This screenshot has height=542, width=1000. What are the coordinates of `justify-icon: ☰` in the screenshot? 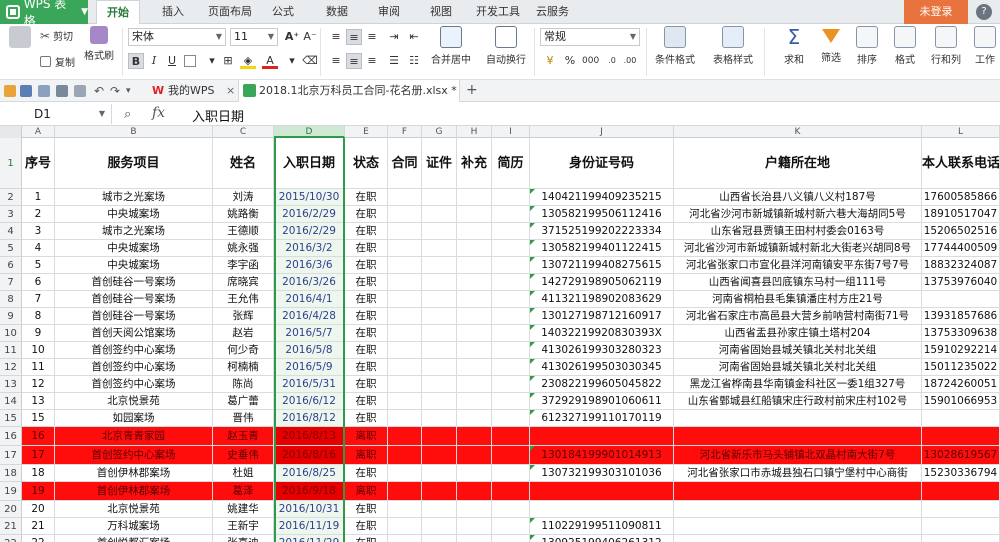 It's located at (394, 61).